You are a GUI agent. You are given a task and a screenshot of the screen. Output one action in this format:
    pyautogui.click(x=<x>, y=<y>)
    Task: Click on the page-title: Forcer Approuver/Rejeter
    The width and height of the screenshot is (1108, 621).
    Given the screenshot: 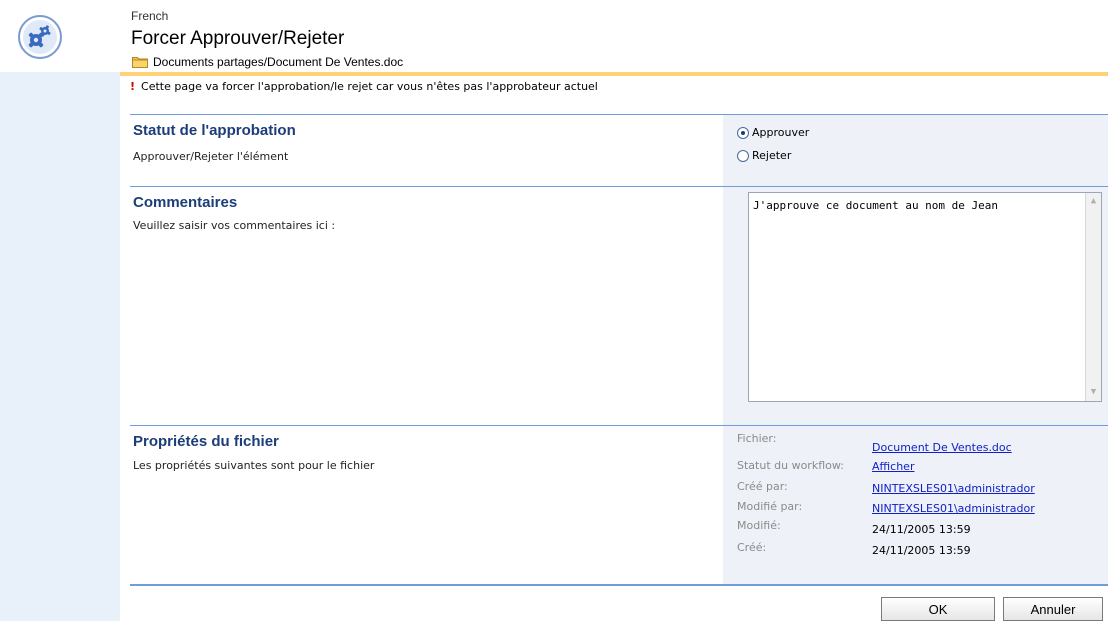 What is the action you would take?
    pyautogui.click(x=238, y=38)
    